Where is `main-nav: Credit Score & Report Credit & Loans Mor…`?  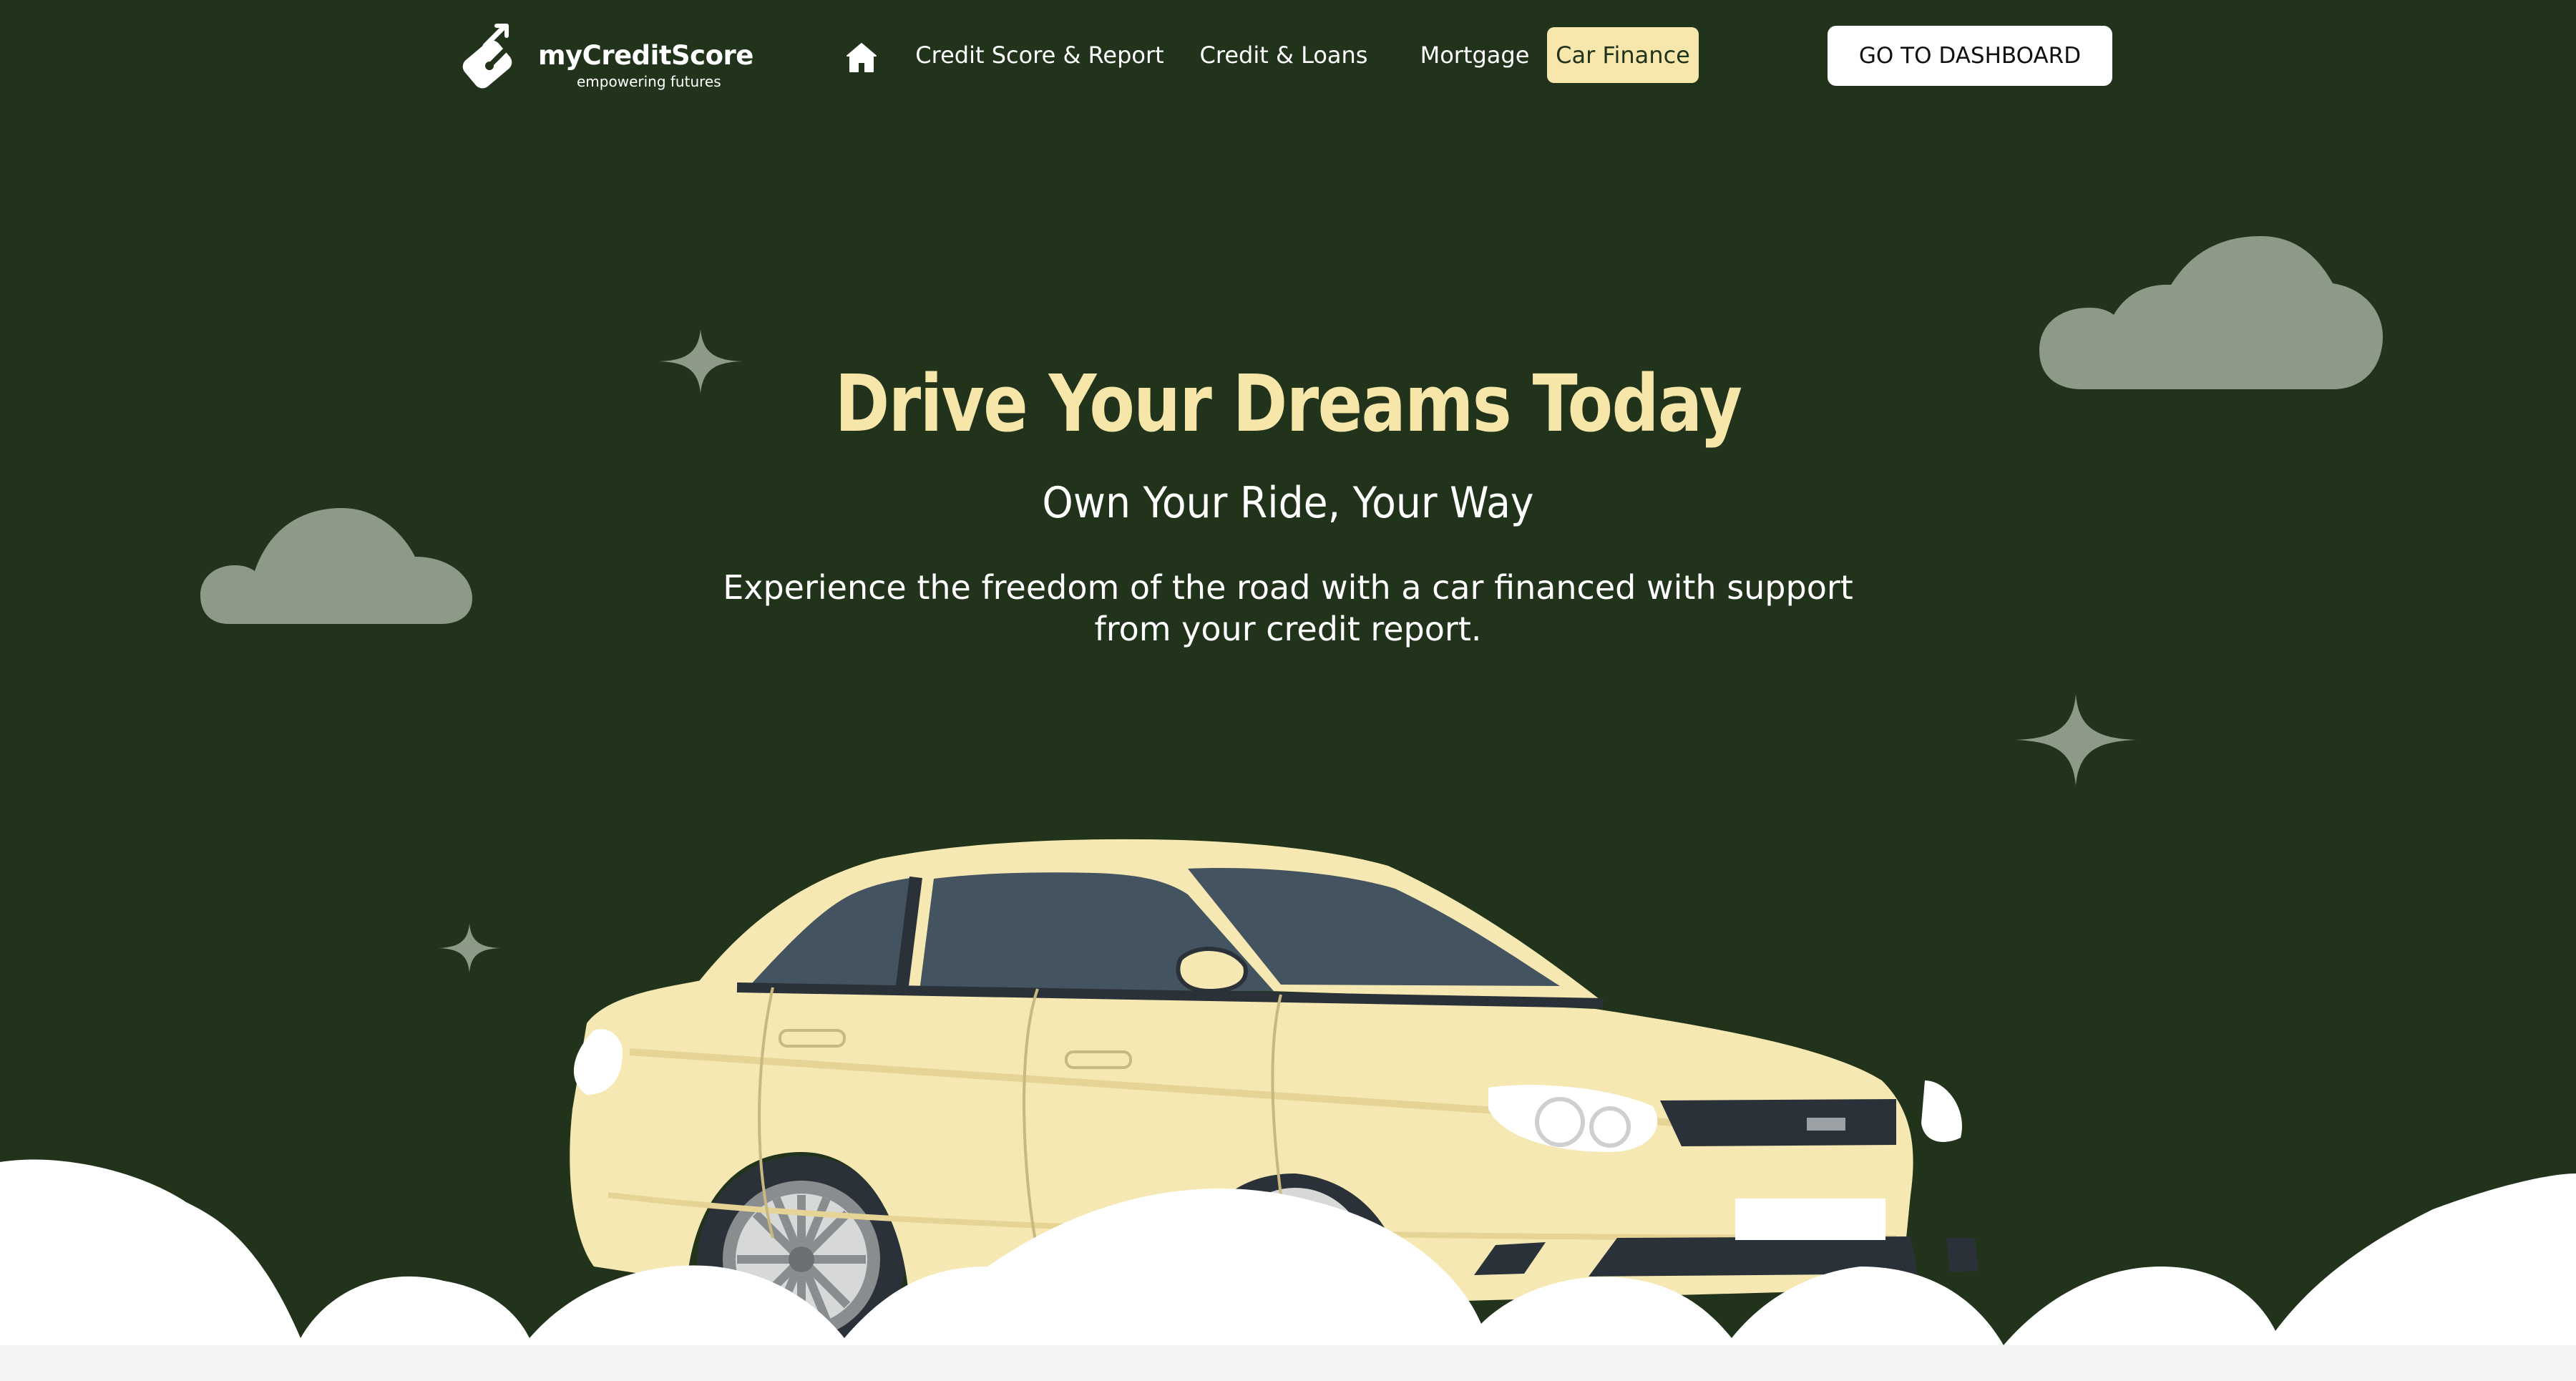 main-nav: Credit Score & Report Credit & Loans Mor… is located at coordinates (1288, 55).